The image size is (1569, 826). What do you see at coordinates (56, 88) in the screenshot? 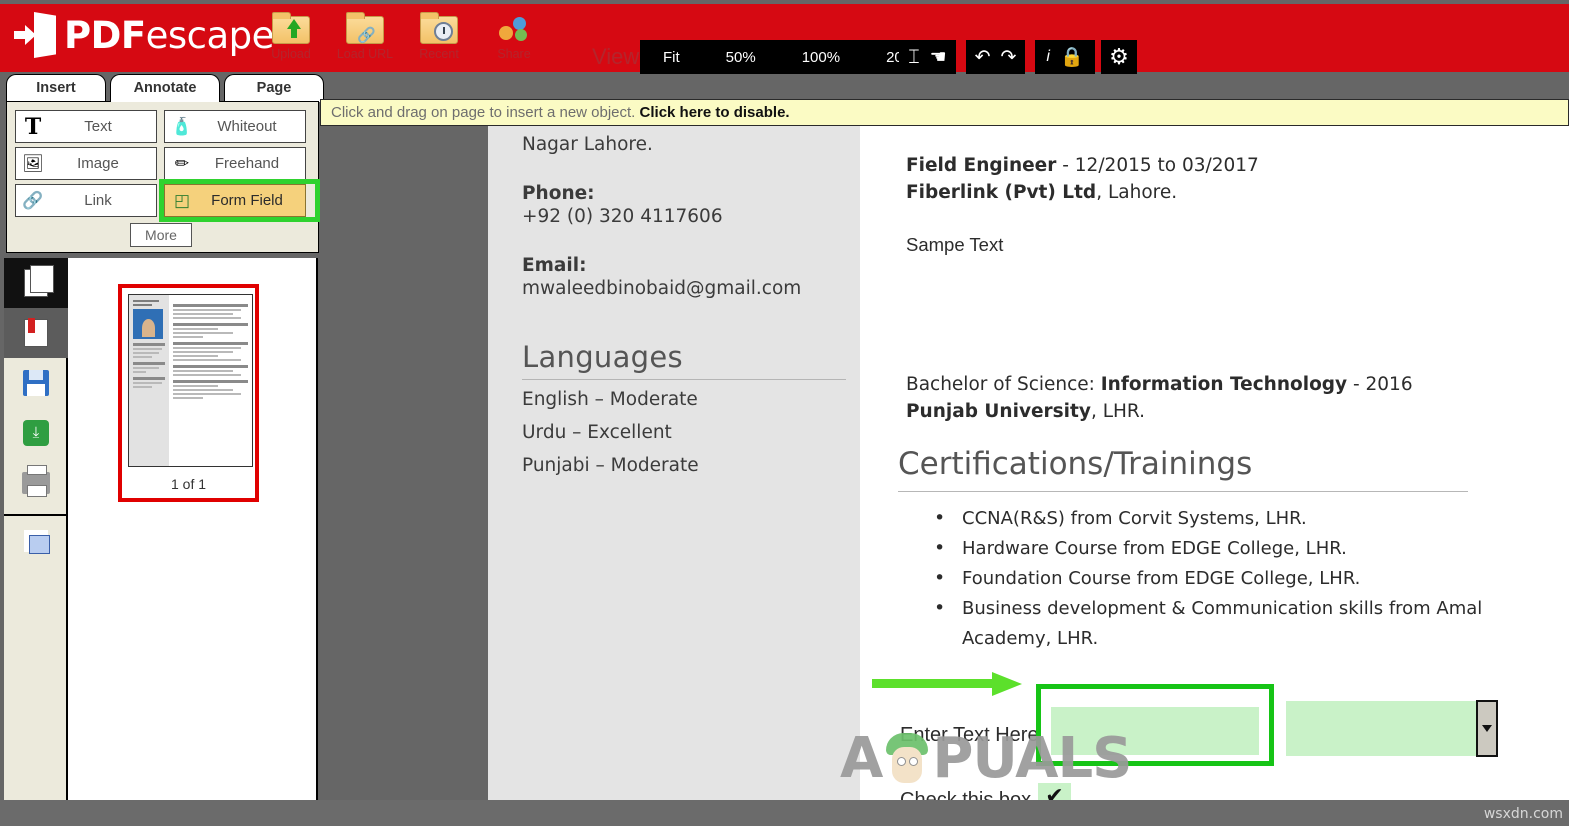
I see `tab-insert: Insert` at bounding box center [56, 88].